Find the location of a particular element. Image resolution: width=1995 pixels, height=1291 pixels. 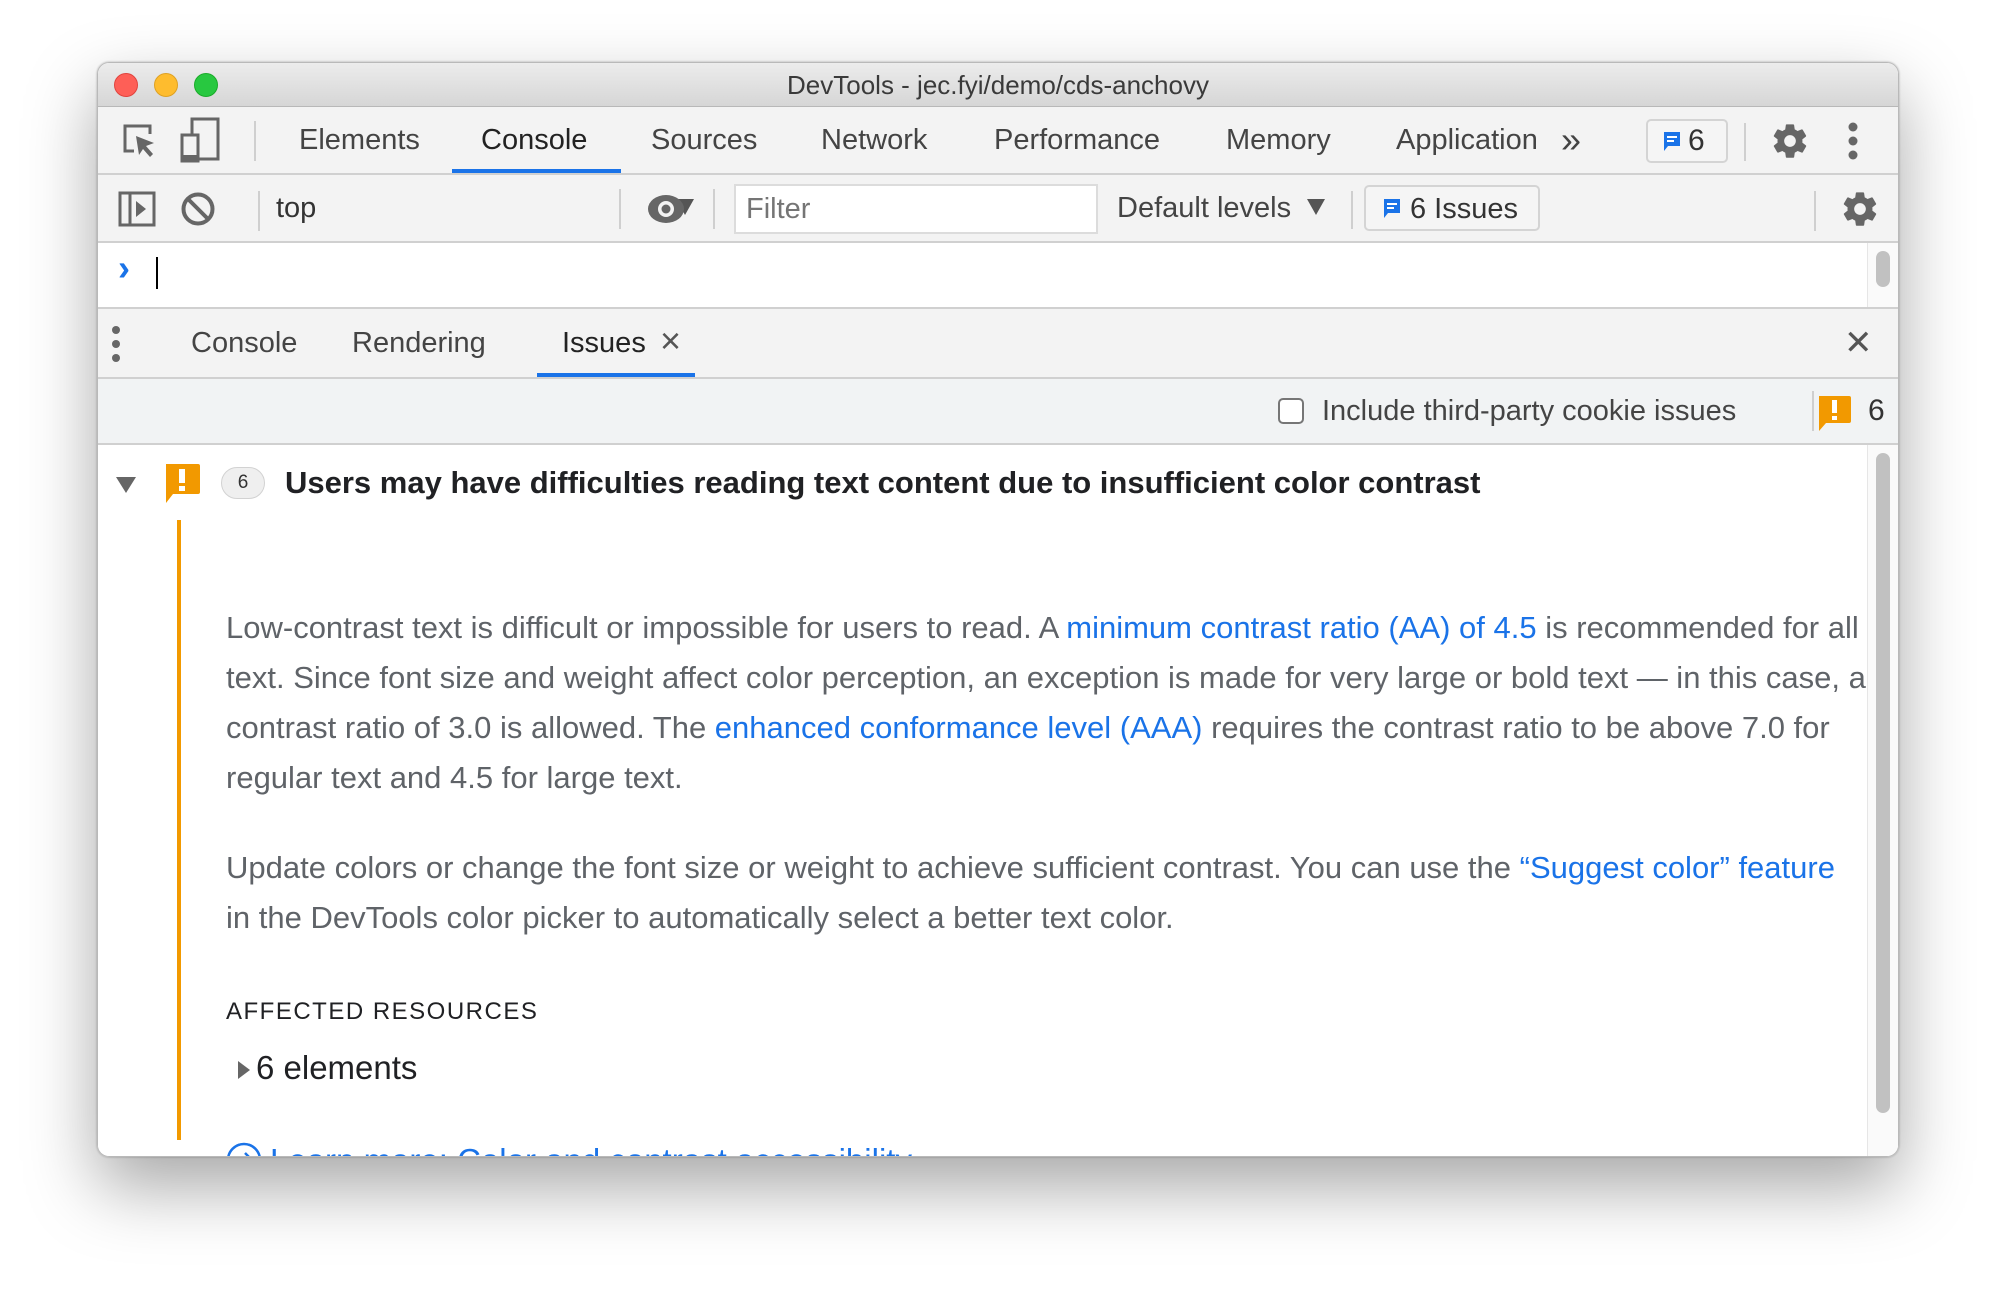

device-mode-icon is located at coordinates (200, 140).